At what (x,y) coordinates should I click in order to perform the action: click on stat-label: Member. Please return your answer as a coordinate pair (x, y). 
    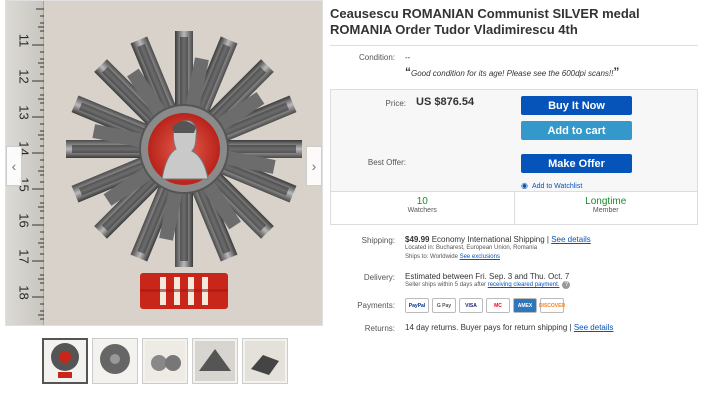
    Looking at the image, I should click on (605, 210).